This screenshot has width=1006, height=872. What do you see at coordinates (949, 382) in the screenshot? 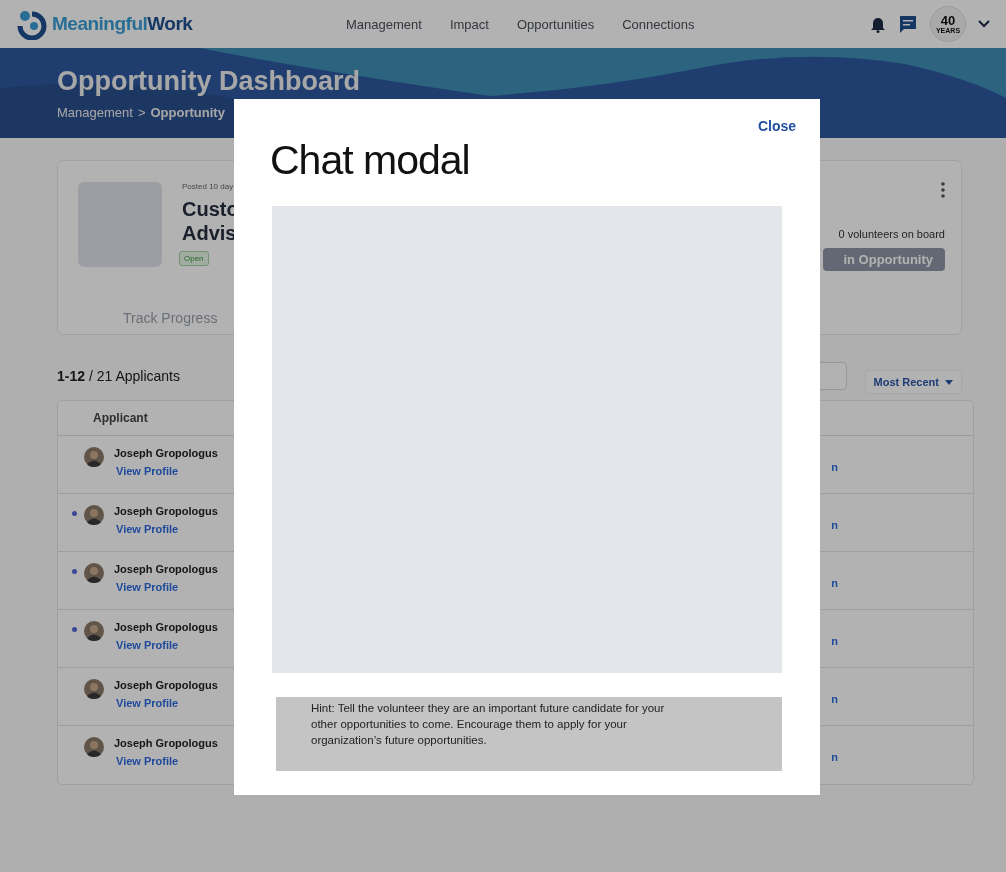
I see `caret-icon` at bounding box center [949, 382].